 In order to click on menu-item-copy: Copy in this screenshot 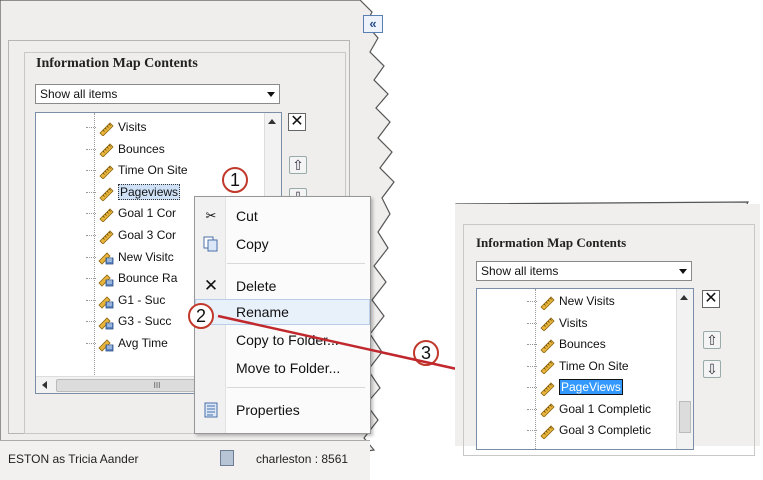, I will do `click(282, 244)`.